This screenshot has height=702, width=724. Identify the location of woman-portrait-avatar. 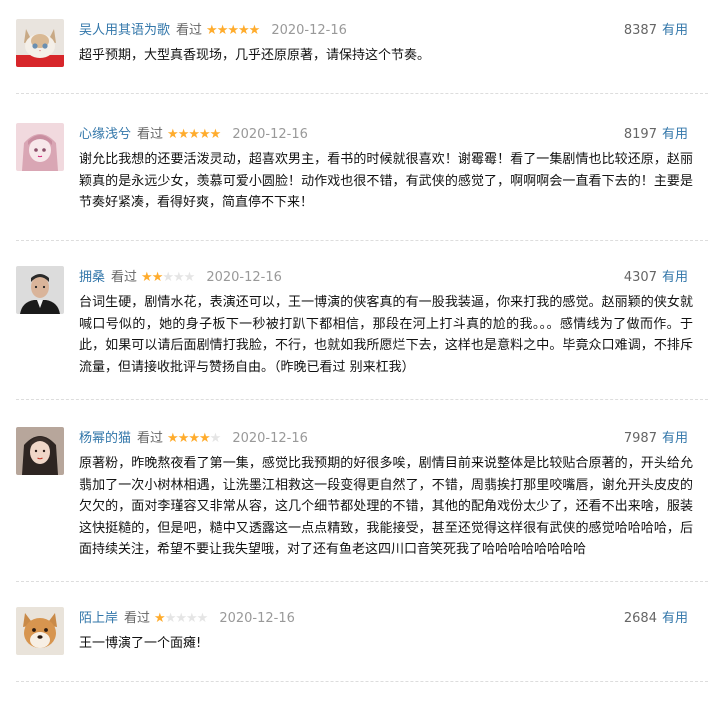
(40, 451).